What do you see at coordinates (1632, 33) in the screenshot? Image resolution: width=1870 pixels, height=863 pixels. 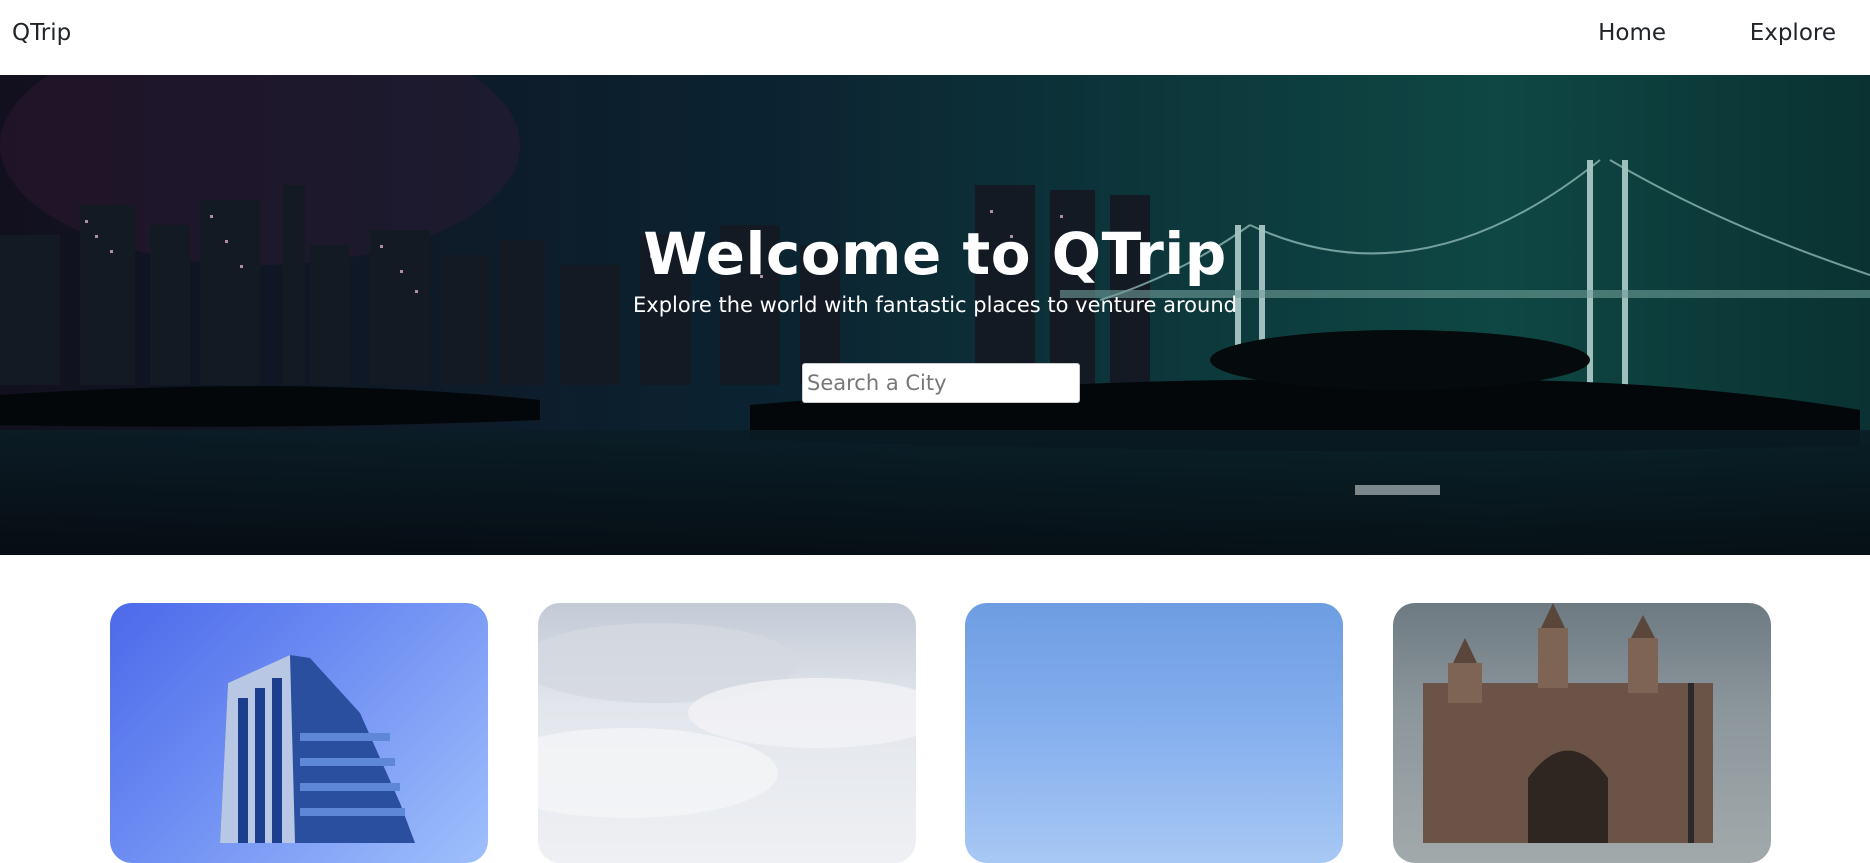 I see `nav-home-link: Home` at bounding box center [1632, 33].